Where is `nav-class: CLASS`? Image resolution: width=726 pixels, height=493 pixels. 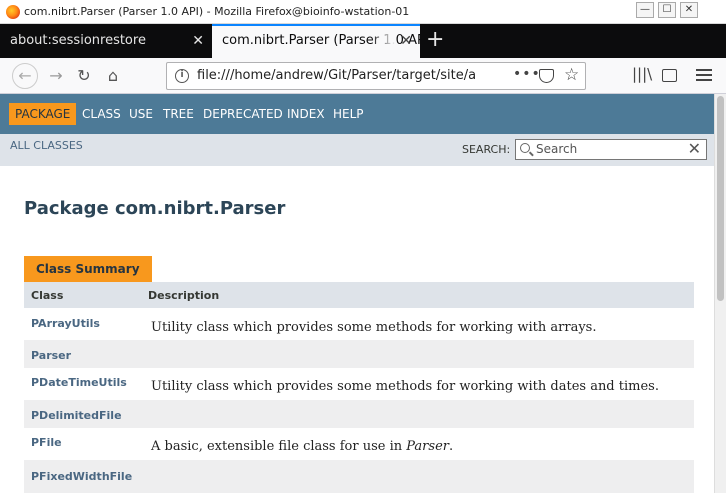 nav-class: CLASS is located at coordinates (101, 114).